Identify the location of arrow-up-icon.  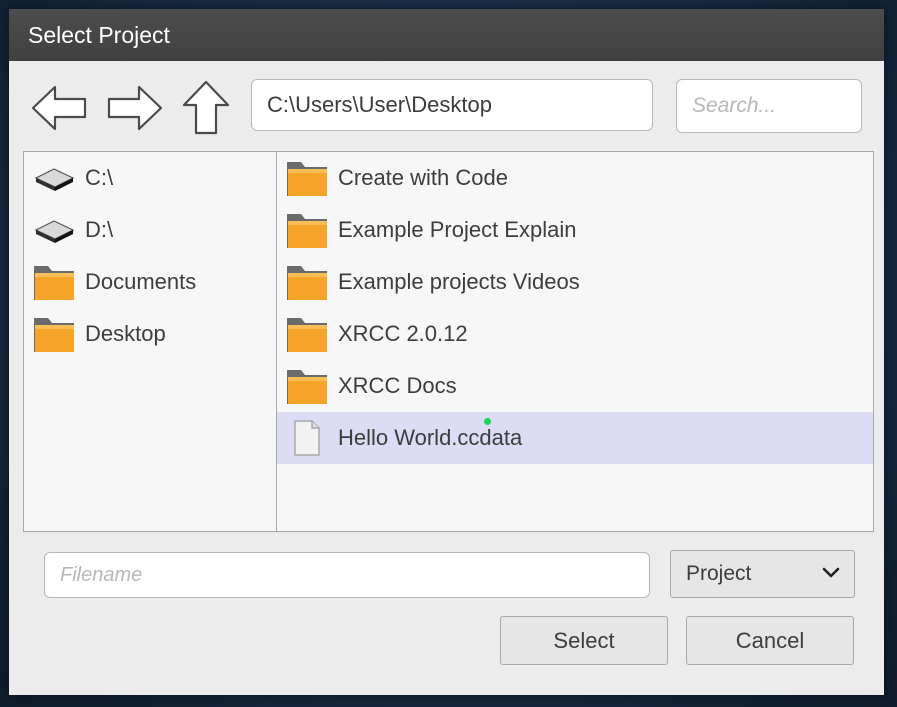
(206, 107).